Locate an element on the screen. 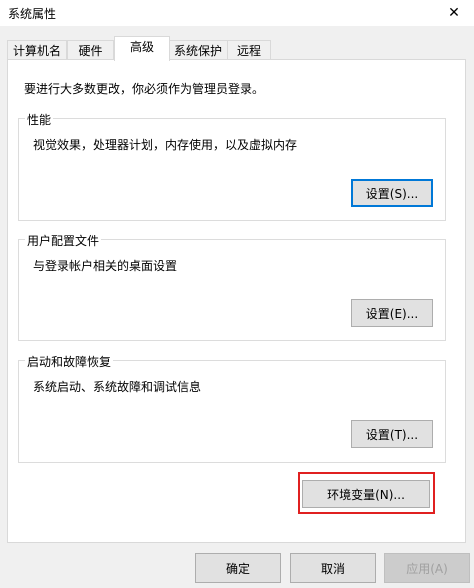 The height and width of the screenshot is (588, 474). tab-system-protection: 系统保护 is located at coordinates (198, 50).